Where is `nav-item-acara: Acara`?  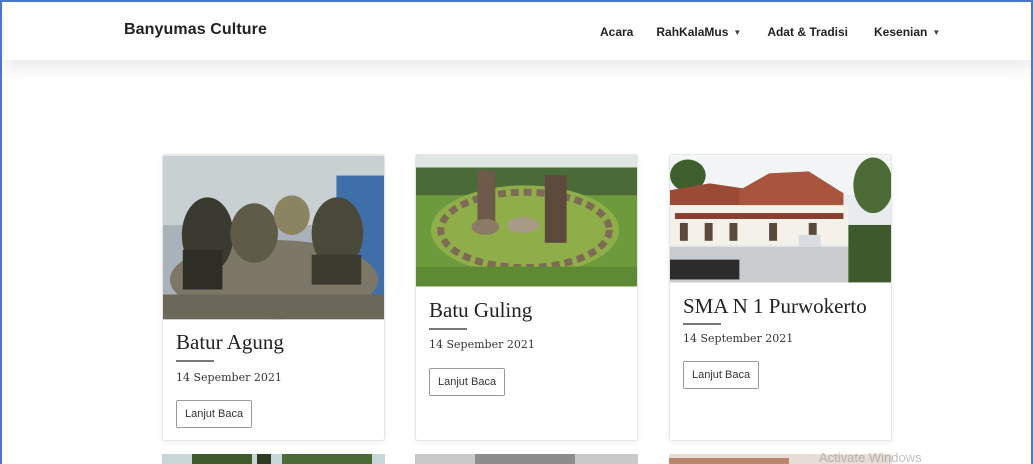 nav-item-acara: Acara is located at coordinates (616, 32).